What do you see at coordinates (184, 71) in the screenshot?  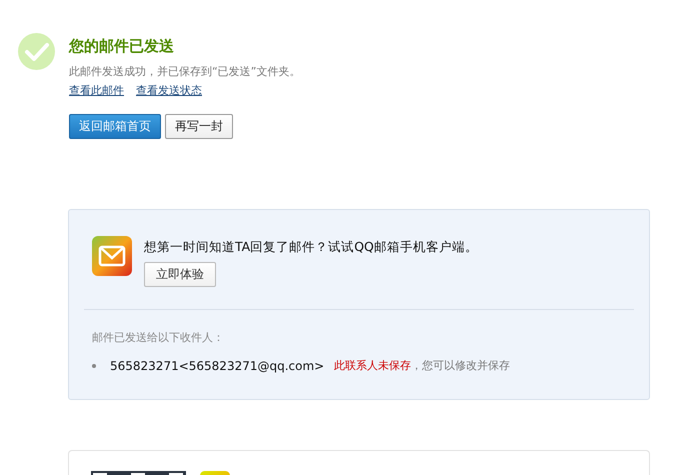 I see `sent-message: 此邮件发送成功，并已保存到“已发送”文件夹。` at bounding box center [184, 71].